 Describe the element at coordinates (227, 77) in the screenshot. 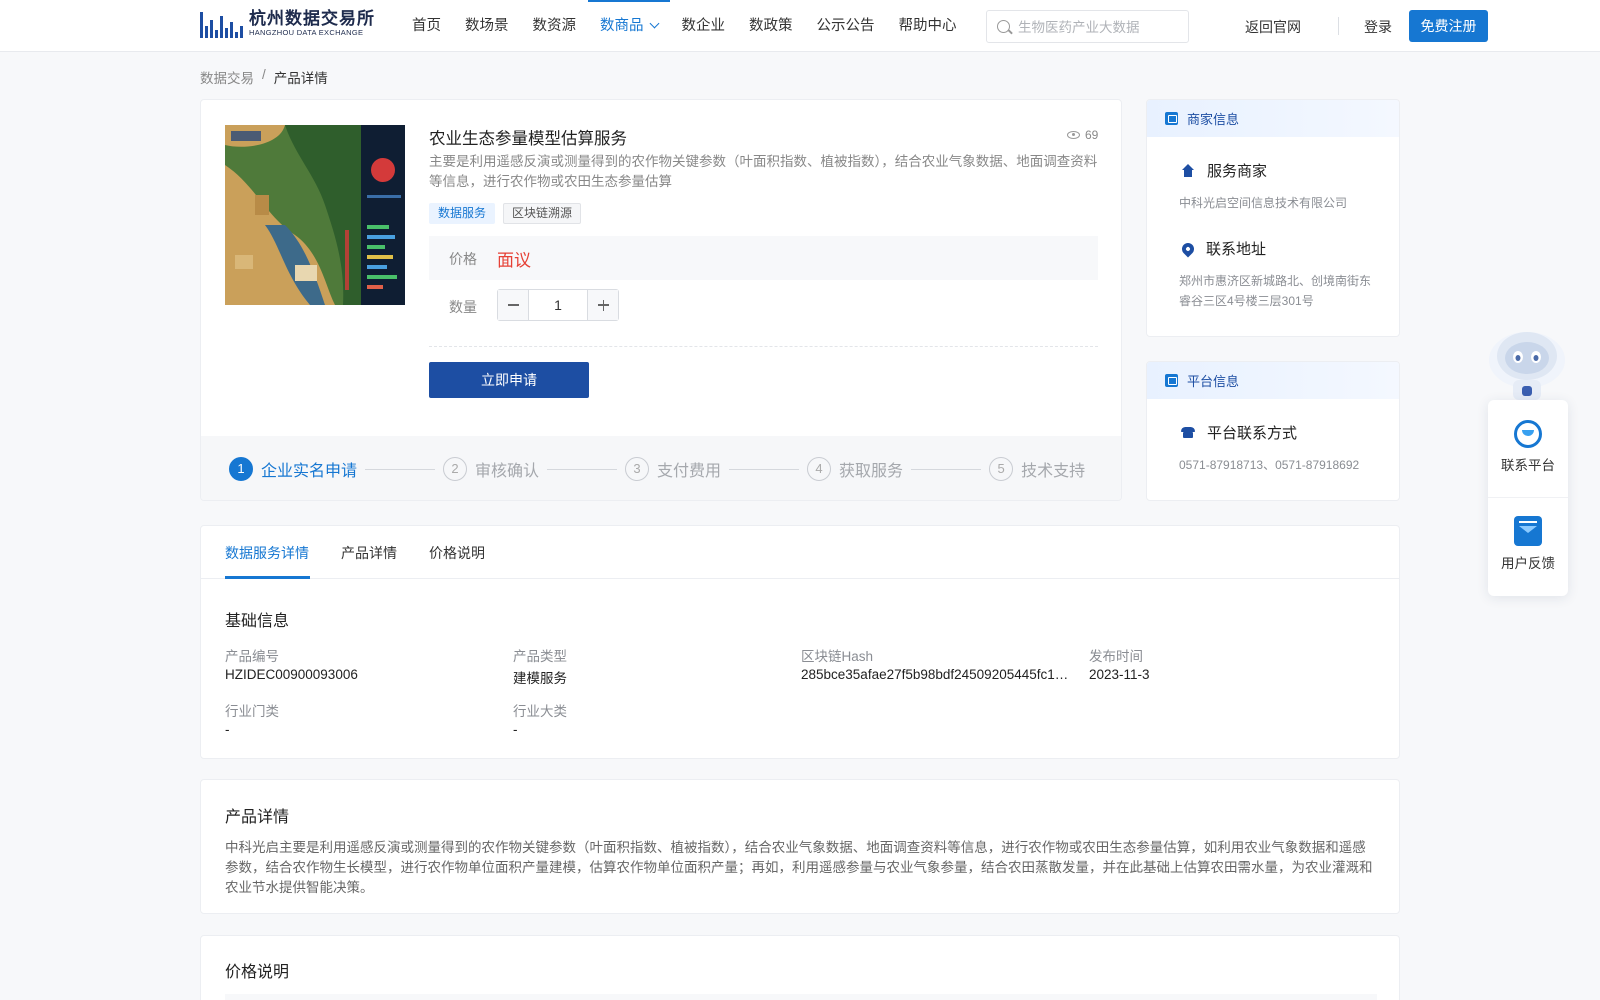

I see `breadcrumb-root: 数据交易` at that location.